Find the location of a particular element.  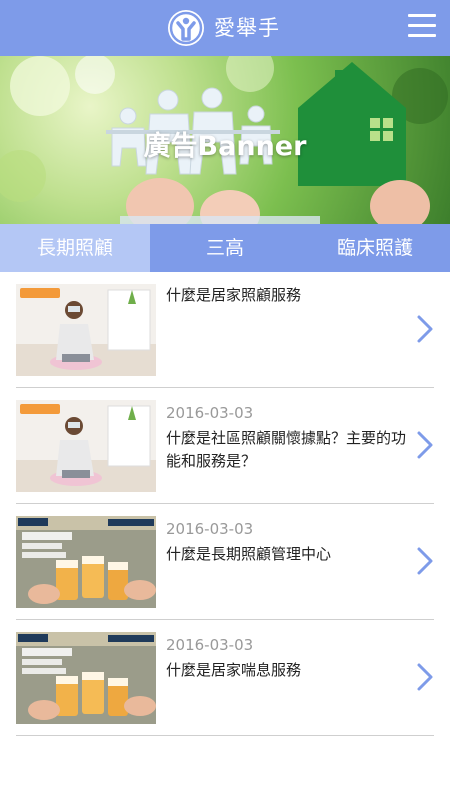

hamburger-menu-icon is located at coordinates (422, 26).